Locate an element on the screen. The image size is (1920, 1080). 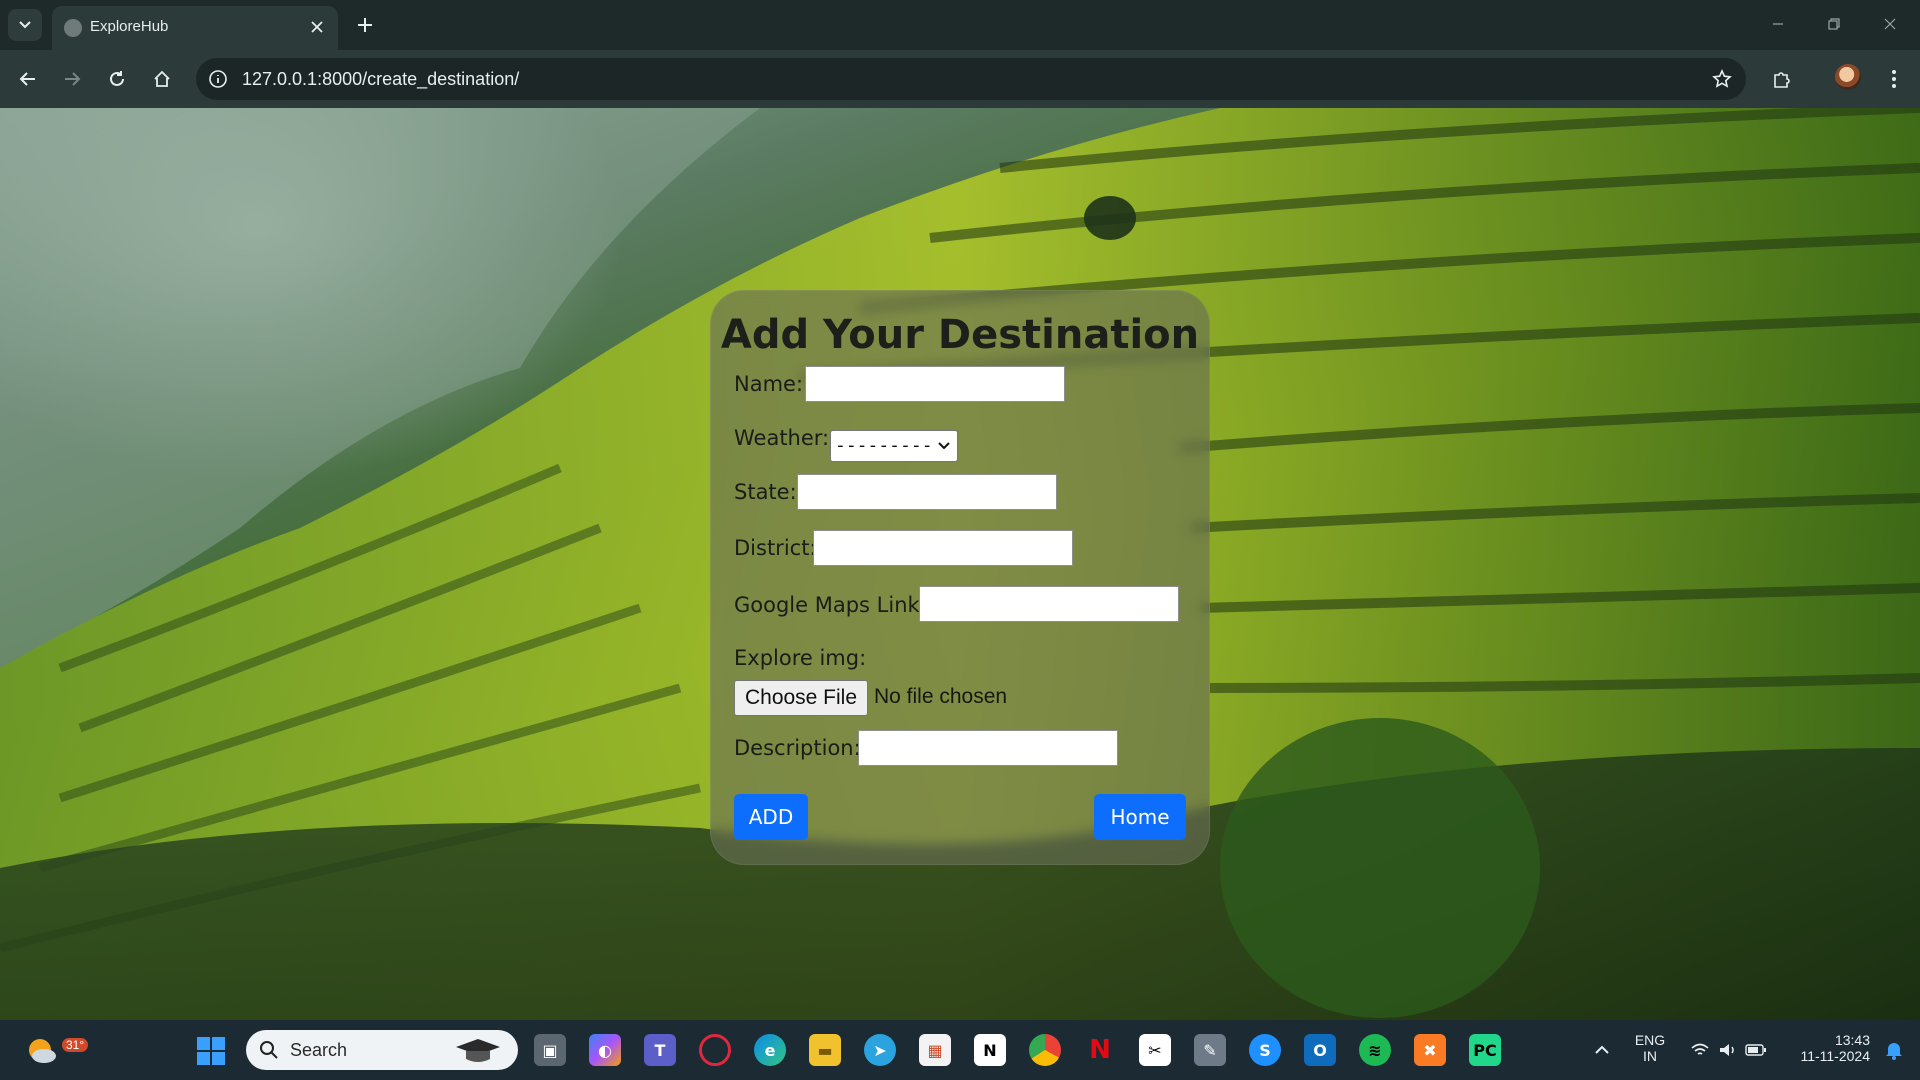
clock-date: 11-11-2024 is located at coordinates (1835, 1056).